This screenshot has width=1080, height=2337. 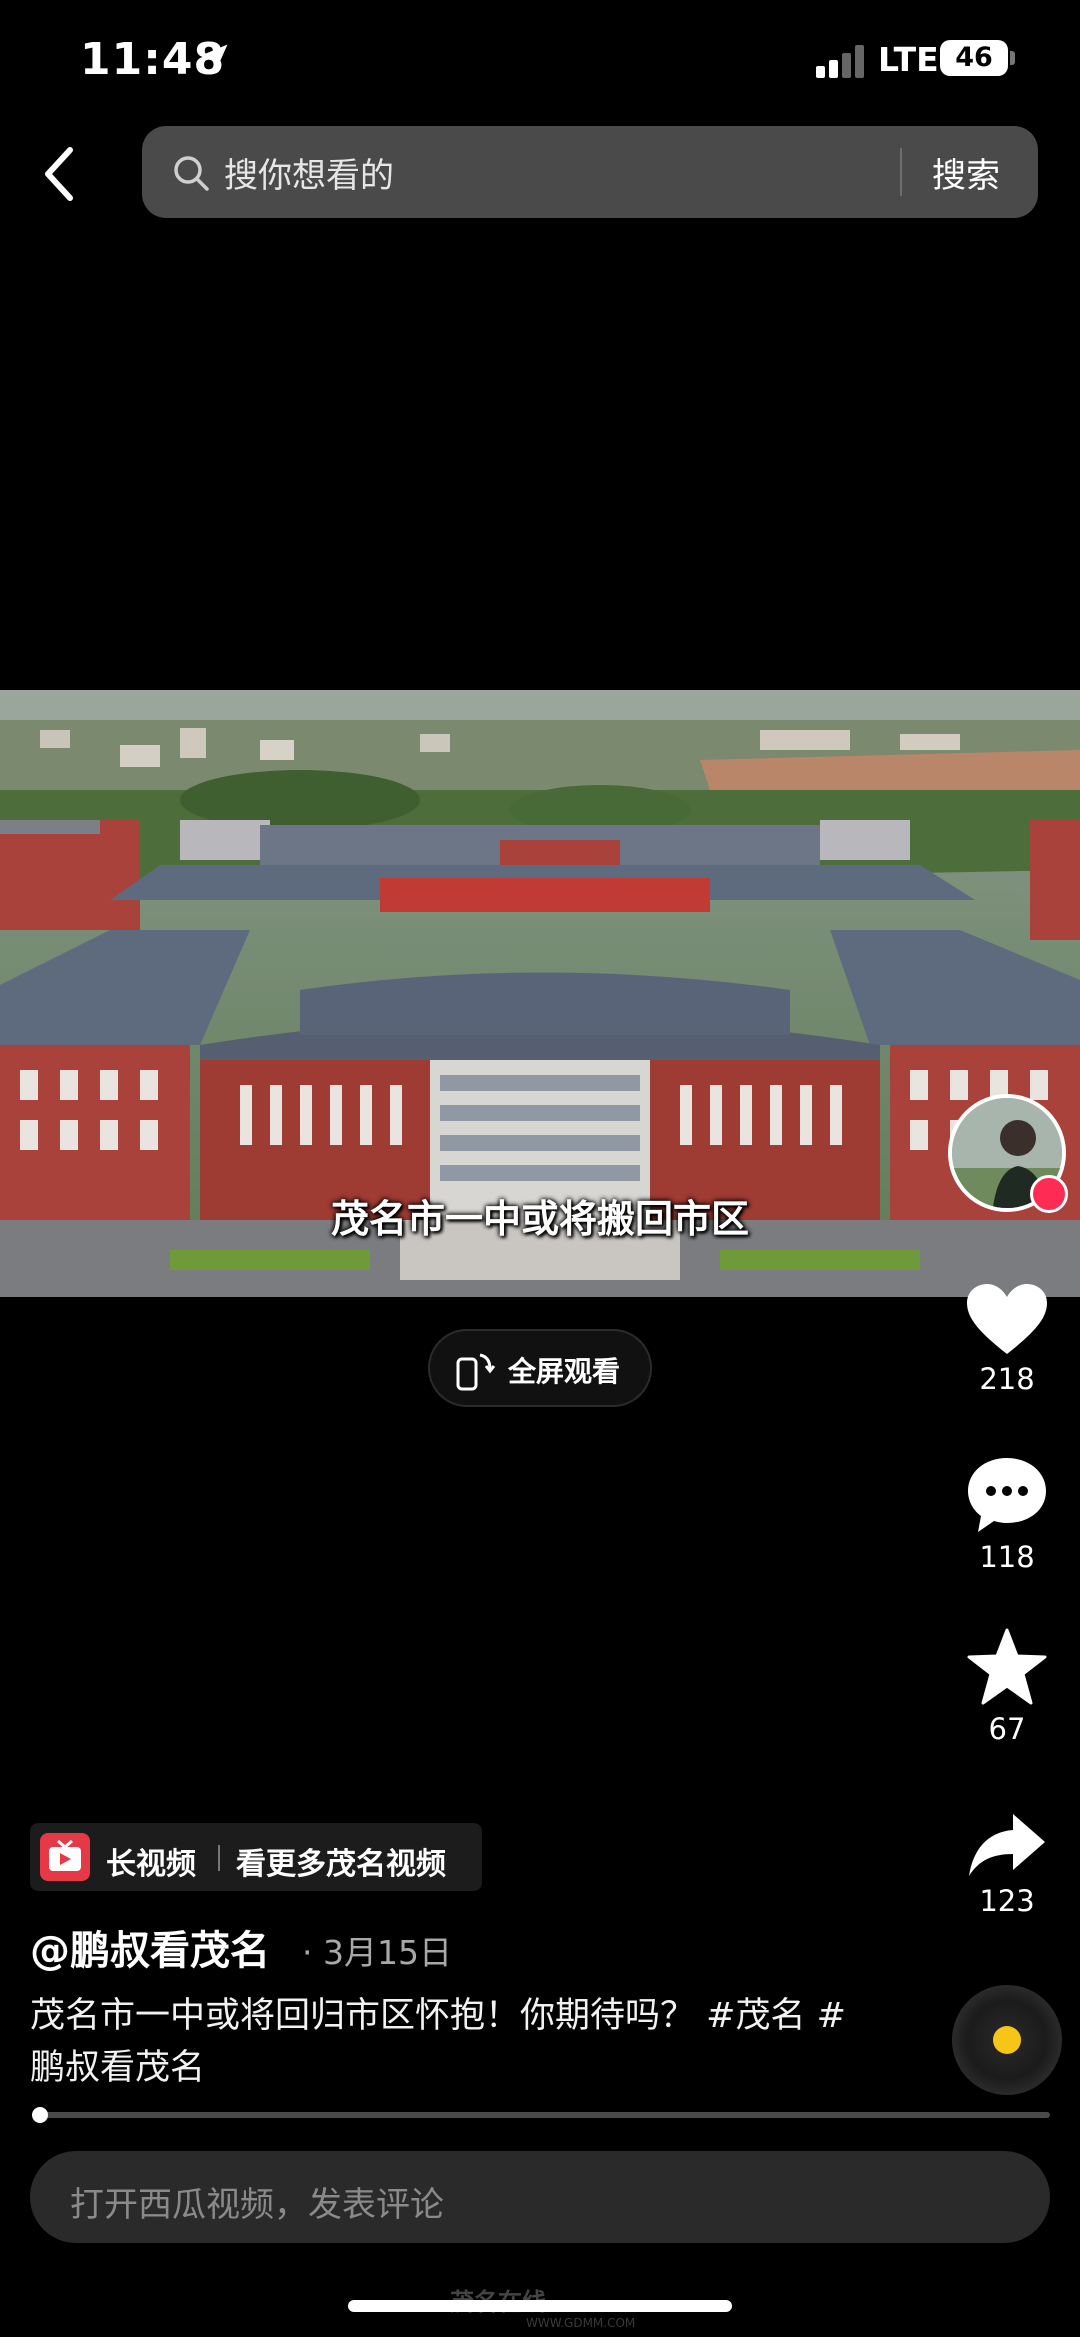 I want to click on like-count: 218, so click(x=1007, y=1379).